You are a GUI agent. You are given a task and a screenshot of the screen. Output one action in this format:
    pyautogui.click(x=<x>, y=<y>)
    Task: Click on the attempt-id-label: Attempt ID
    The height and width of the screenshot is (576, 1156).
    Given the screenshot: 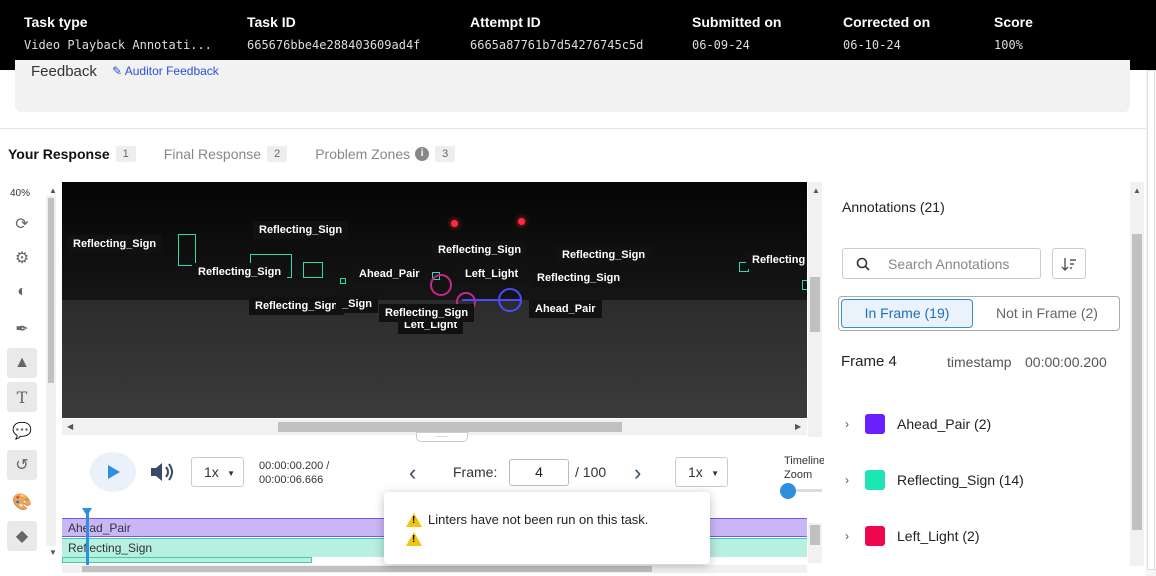 What is the action you would take?
    pyautogui.click(x=505, y=22)
    